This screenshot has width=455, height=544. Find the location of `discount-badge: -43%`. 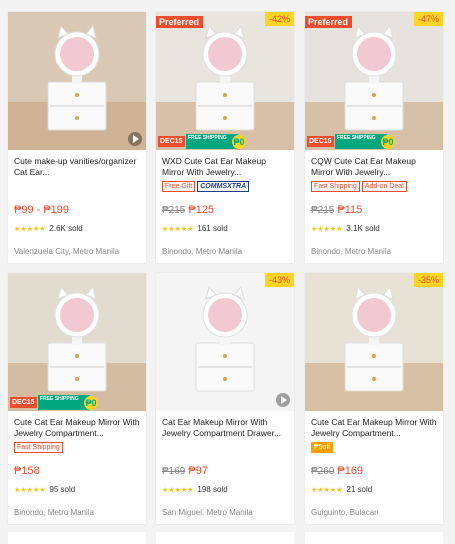

discount-badge: -43% is located at coordinates (279, 280).